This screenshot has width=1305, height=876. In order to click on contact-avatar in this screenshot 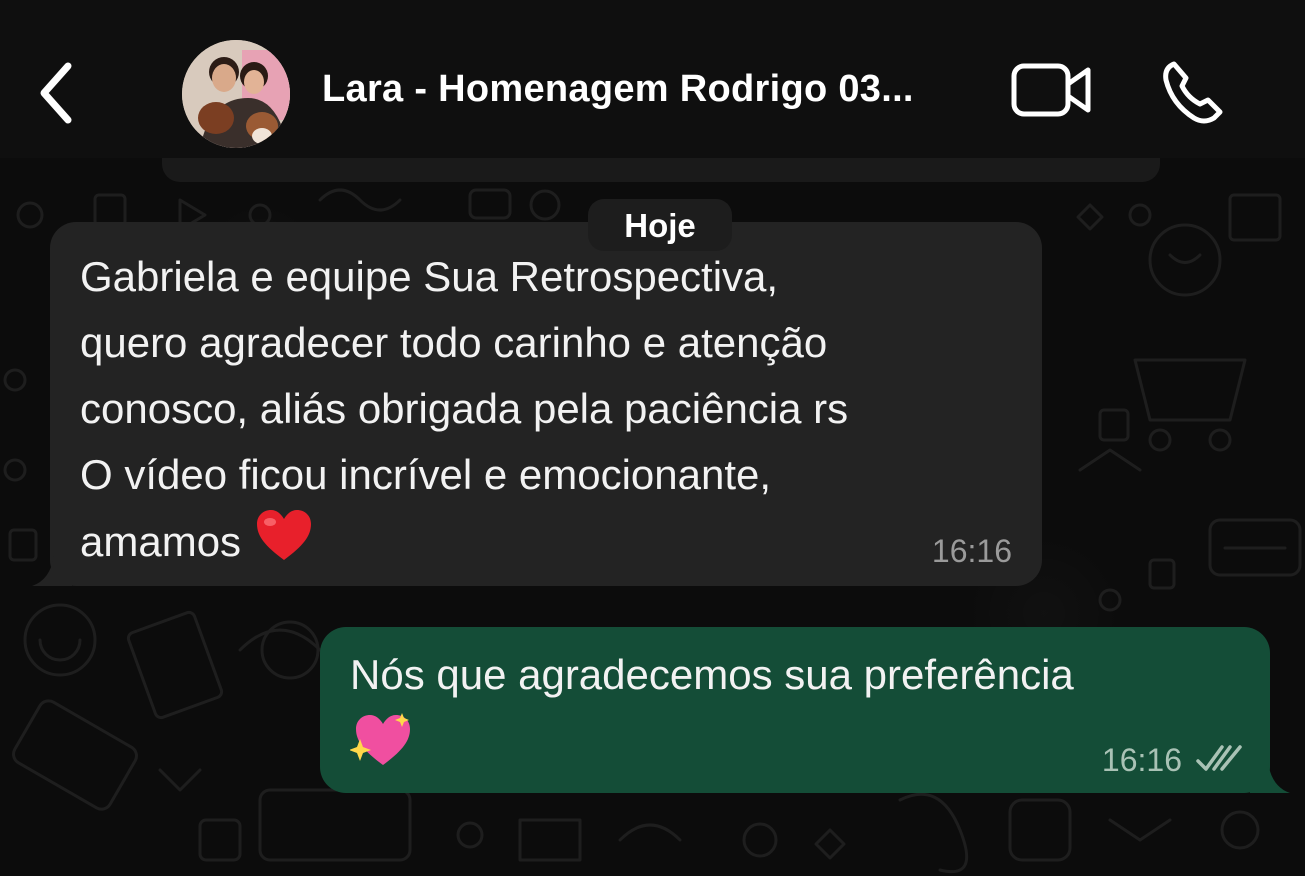, I will do `click(236, 94)`.